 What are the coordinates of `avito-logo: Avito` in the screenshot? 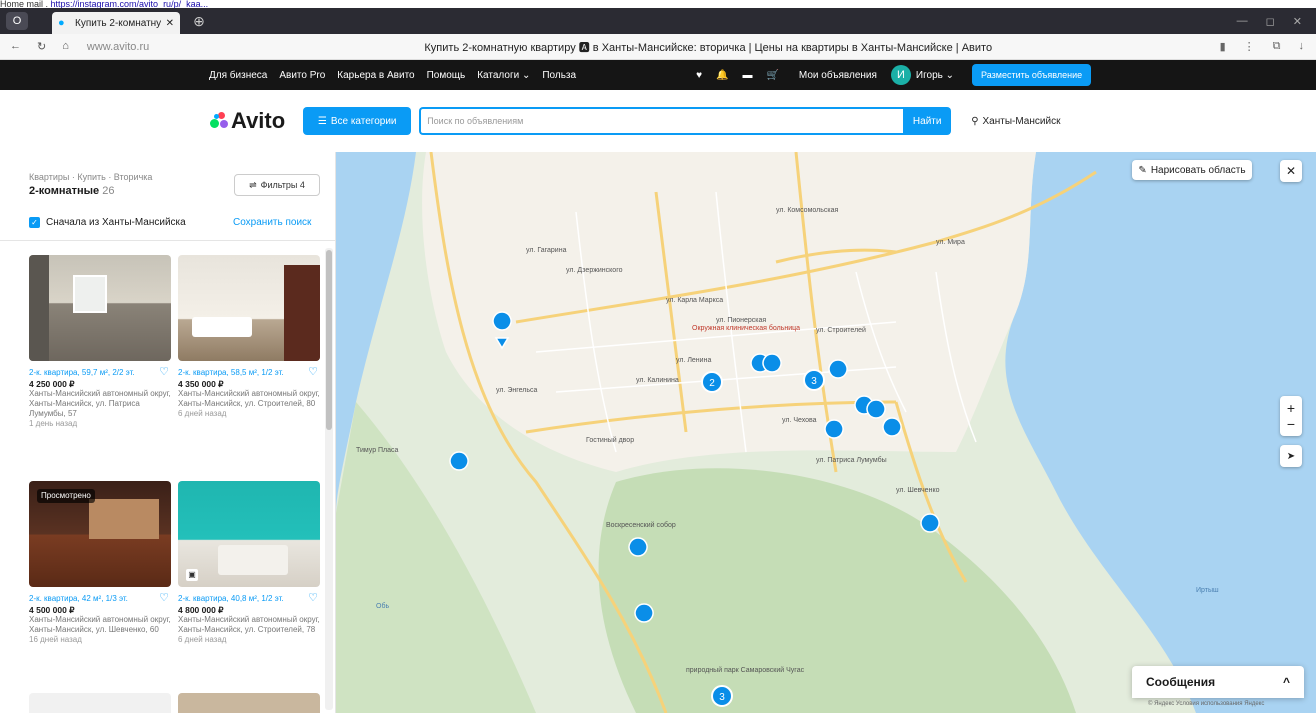 It's located at (247, 121).